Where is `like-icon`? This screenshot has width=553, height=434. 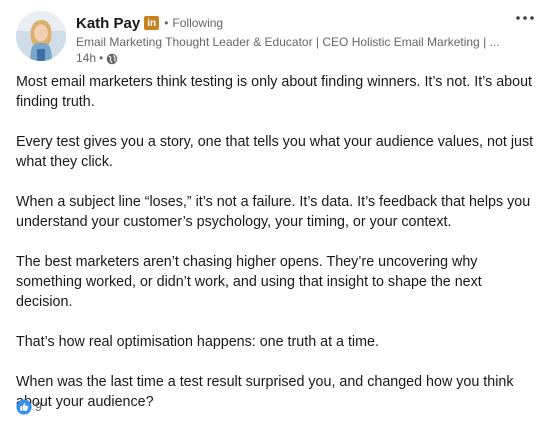 like-icon is located at coordinates (24, 407).